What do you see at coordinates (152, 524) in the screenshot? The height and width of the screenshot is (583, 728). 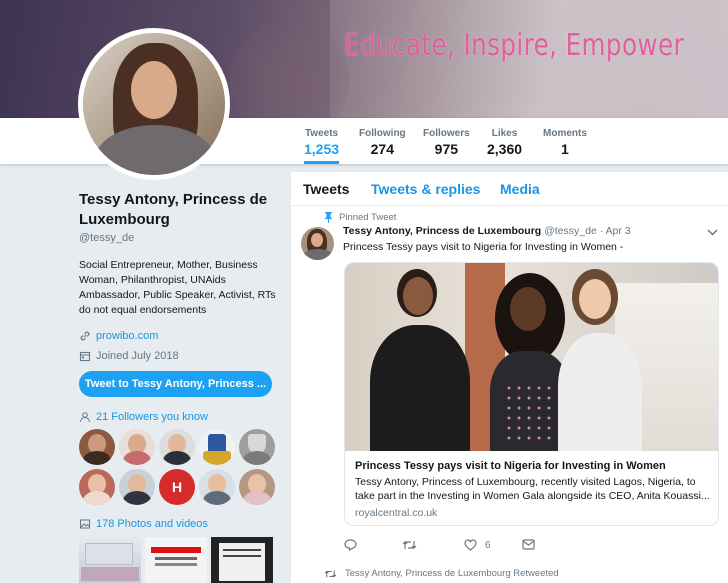 I see `photos-videos-label: 178 Photos and videos` at bounding box center [152, 524].